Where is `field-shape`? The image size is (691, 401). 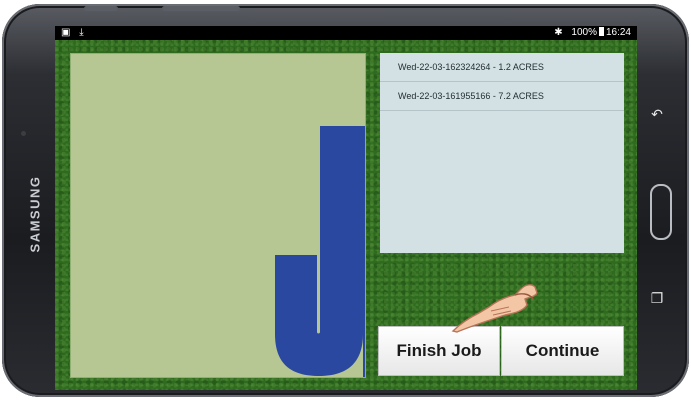
field-shape is located at coordinates (320, 251).